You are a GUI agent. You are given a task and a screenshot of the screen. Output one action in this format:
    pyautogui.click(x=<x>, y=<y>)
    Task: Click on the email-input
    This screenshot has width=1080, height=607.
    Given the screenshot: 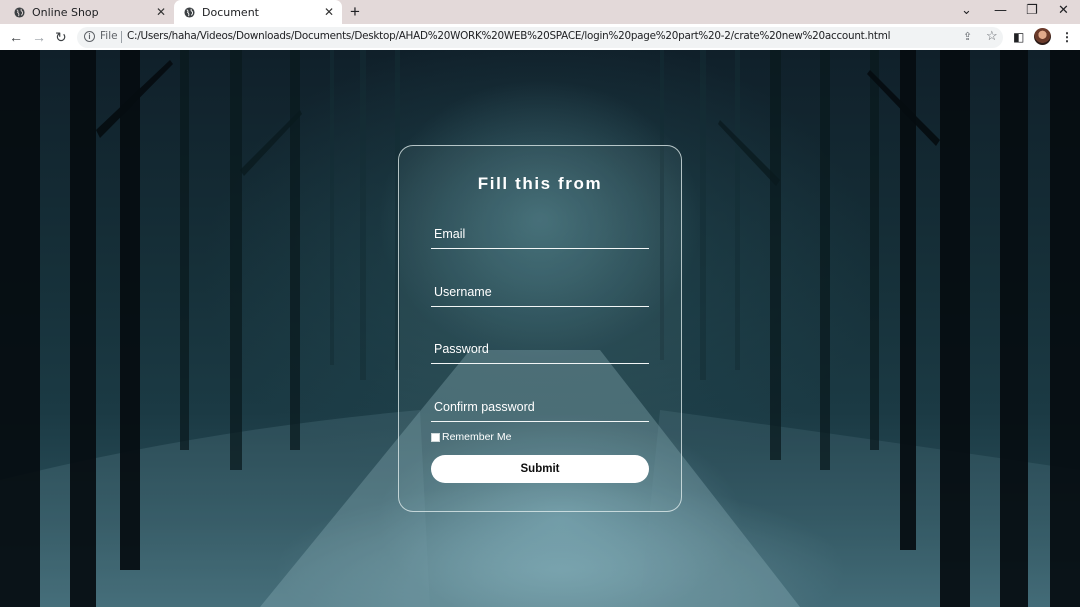 What is the action you would take?
    pyautogui.click(x=540, y=233)
    